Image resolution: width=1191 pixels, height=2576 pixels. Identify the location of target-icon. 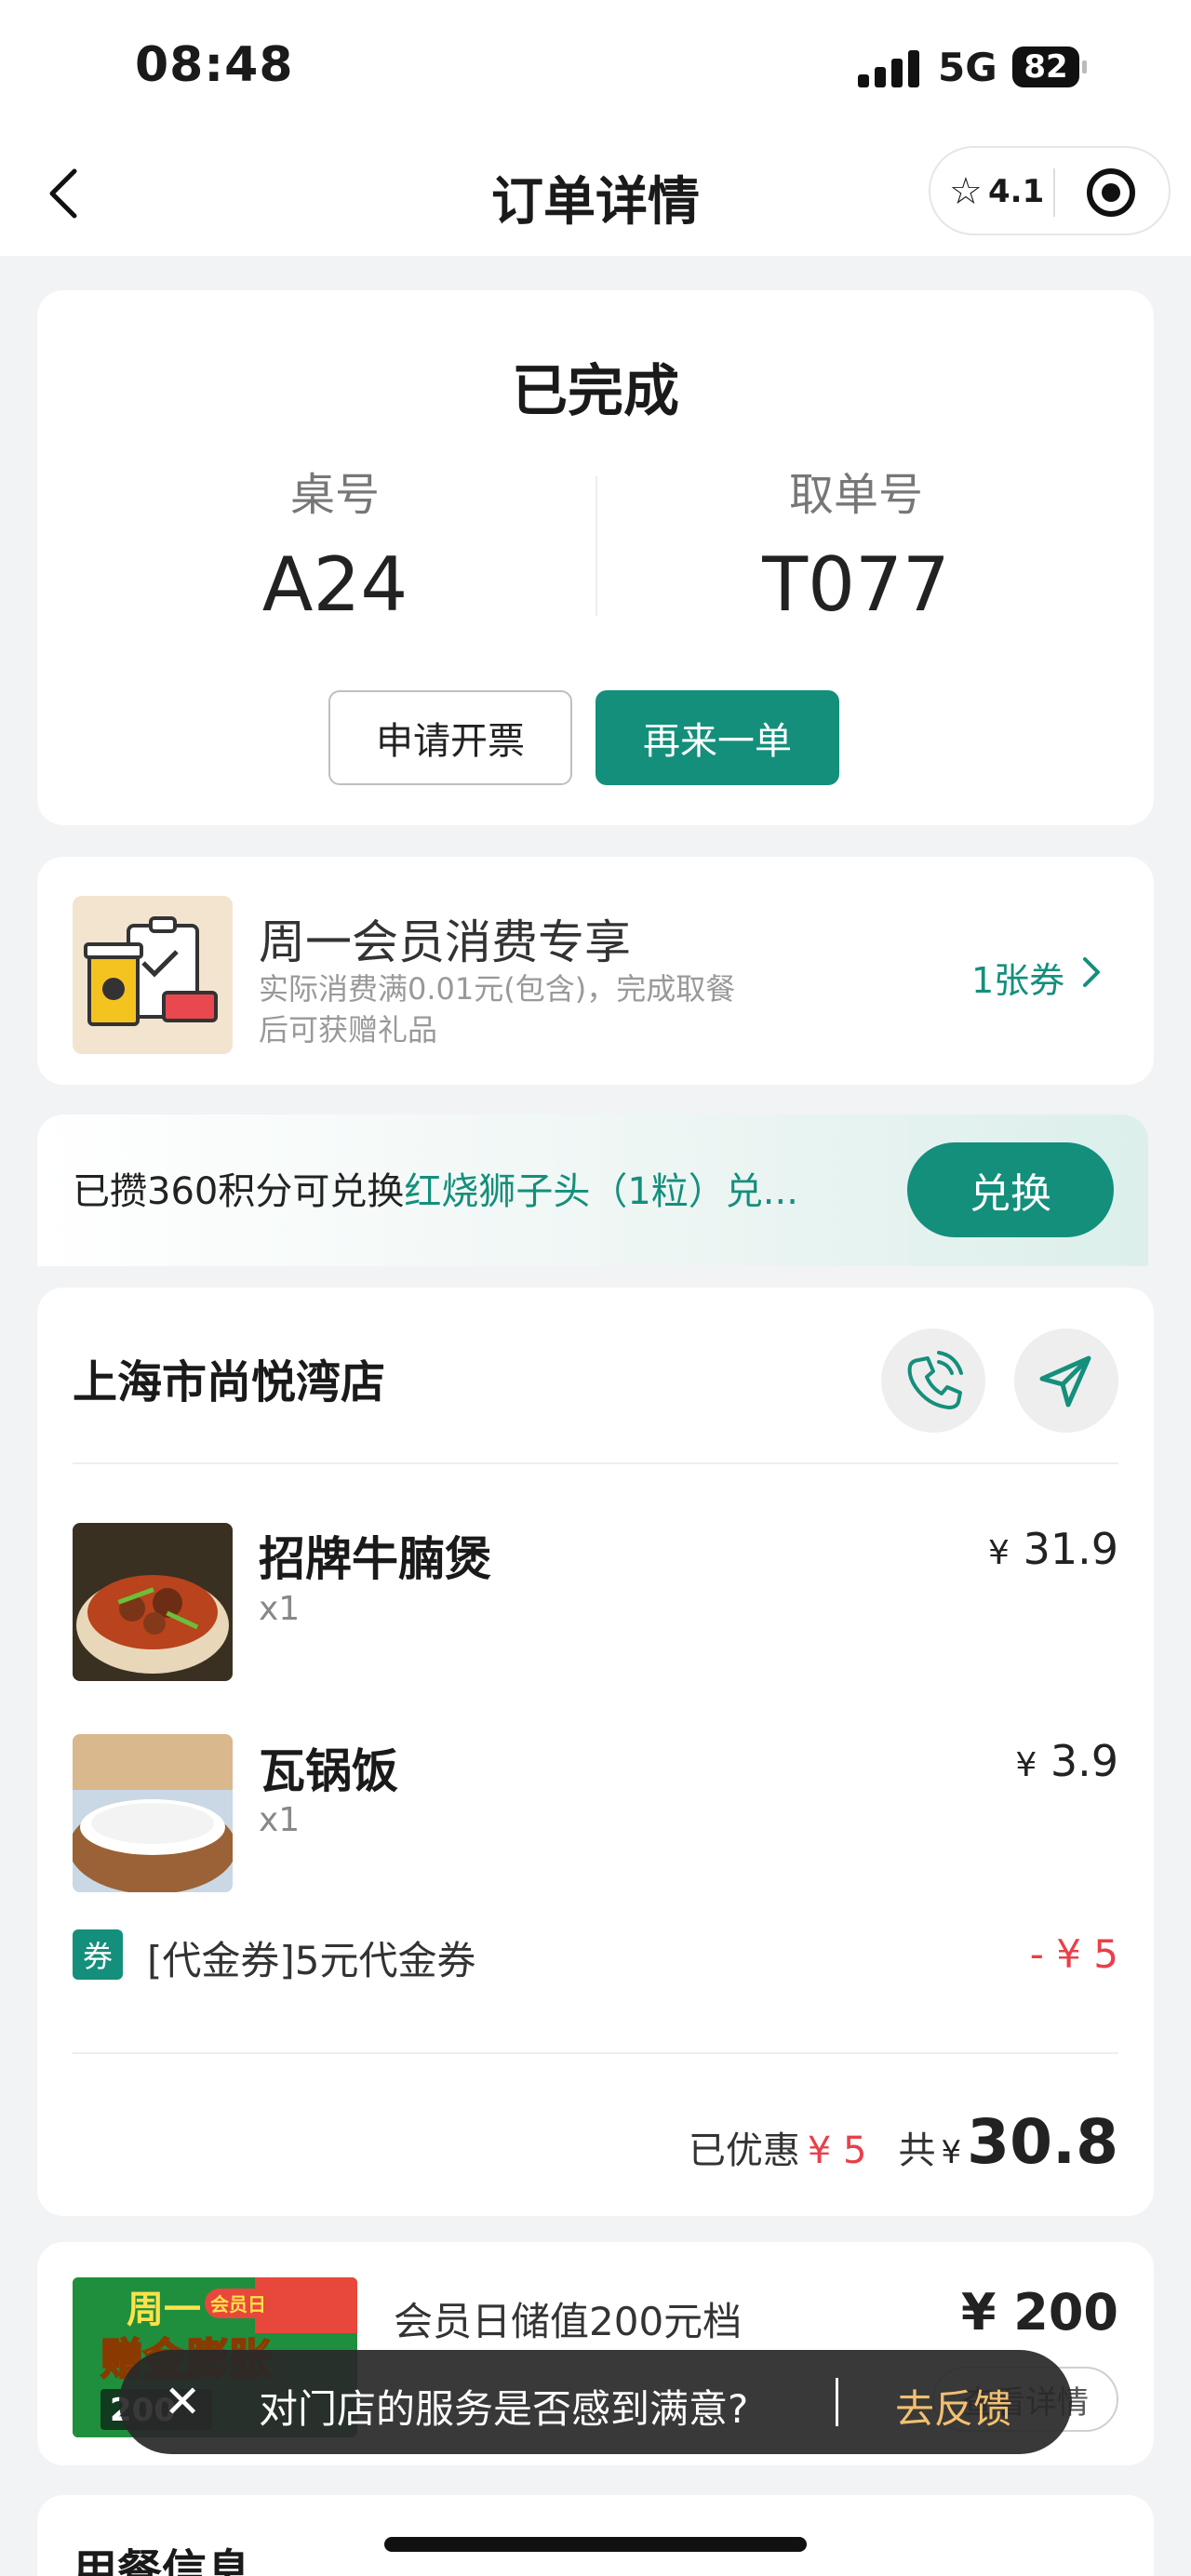
(1111, 192).